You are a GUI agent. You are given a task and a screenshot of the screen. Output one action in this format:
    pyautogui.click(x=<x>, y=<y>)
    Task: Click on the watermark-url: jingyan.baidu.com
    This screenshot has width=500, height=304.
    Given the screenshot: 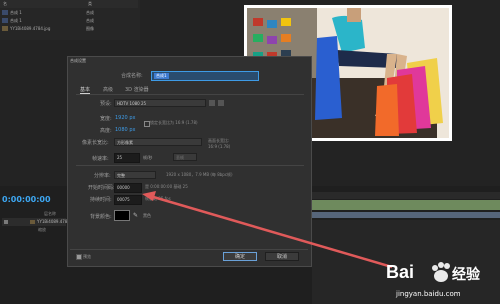 What is the action you would take?
    pyautogui.click(x=428, y=294)
    